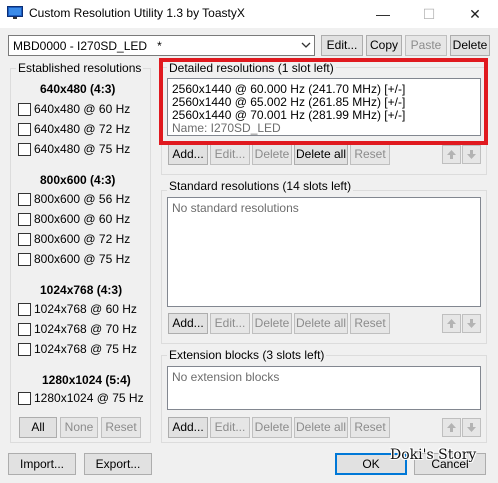  Describe the element at coordinates (429, 14) in the screenshot. I see `maximize-button: ☐` at that location.